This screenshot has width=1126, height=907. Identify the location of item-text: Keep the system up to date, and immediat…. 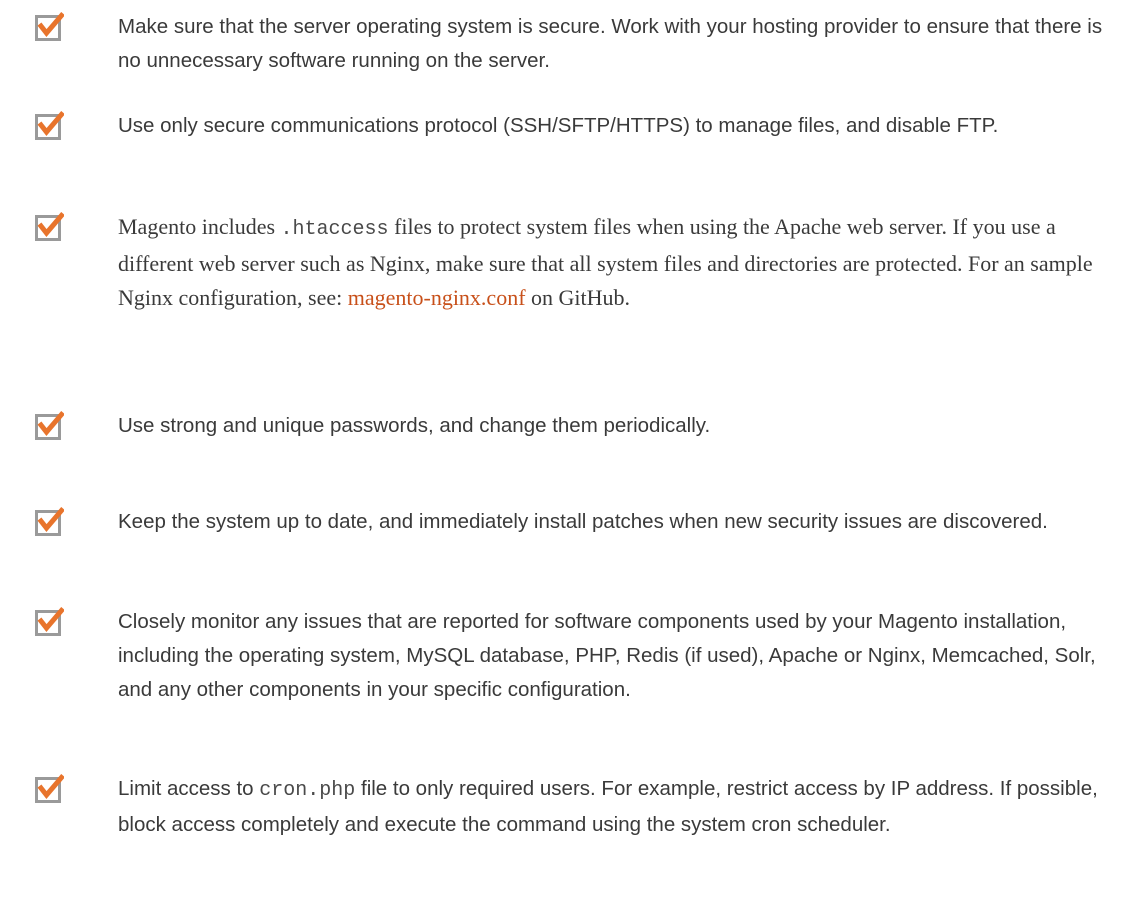
(583, 521).